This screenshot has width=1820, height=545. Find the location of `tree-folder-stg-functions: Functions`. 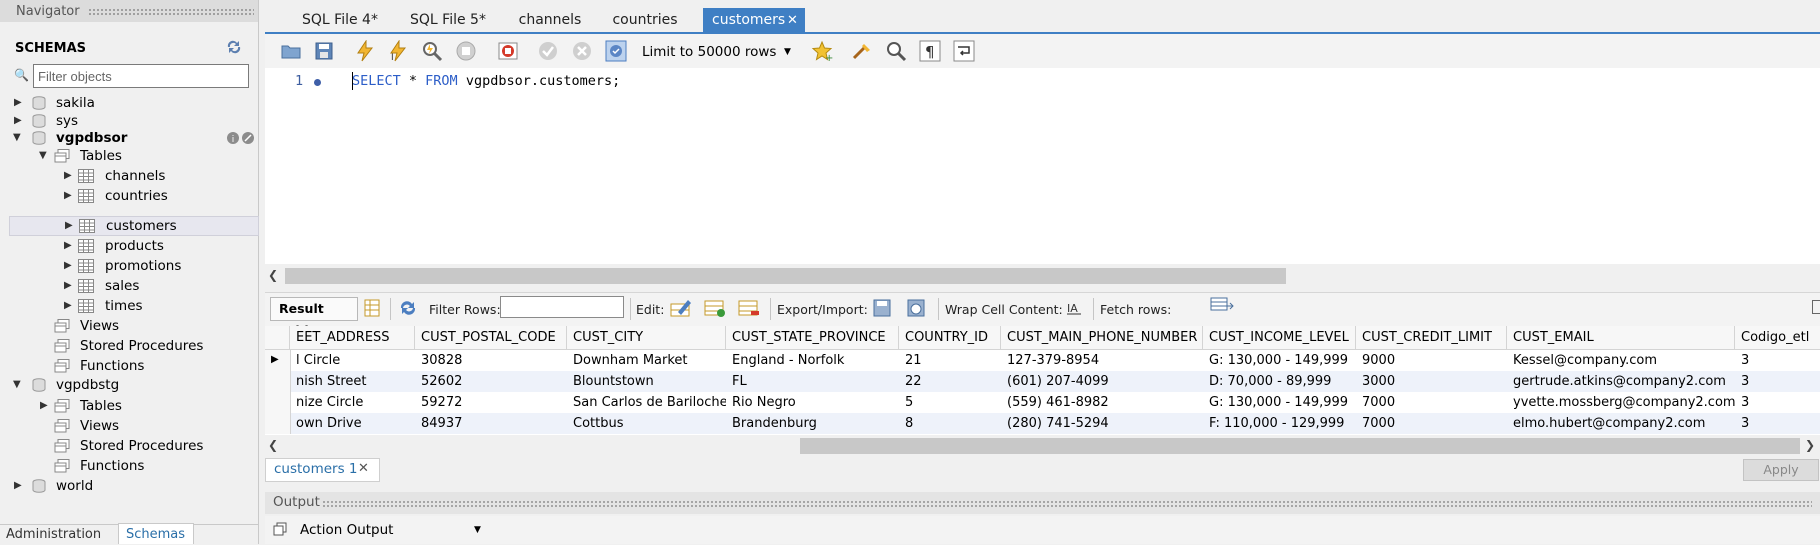

tree-folder-stg-functions: Functions is located at coordinates (133, 466).